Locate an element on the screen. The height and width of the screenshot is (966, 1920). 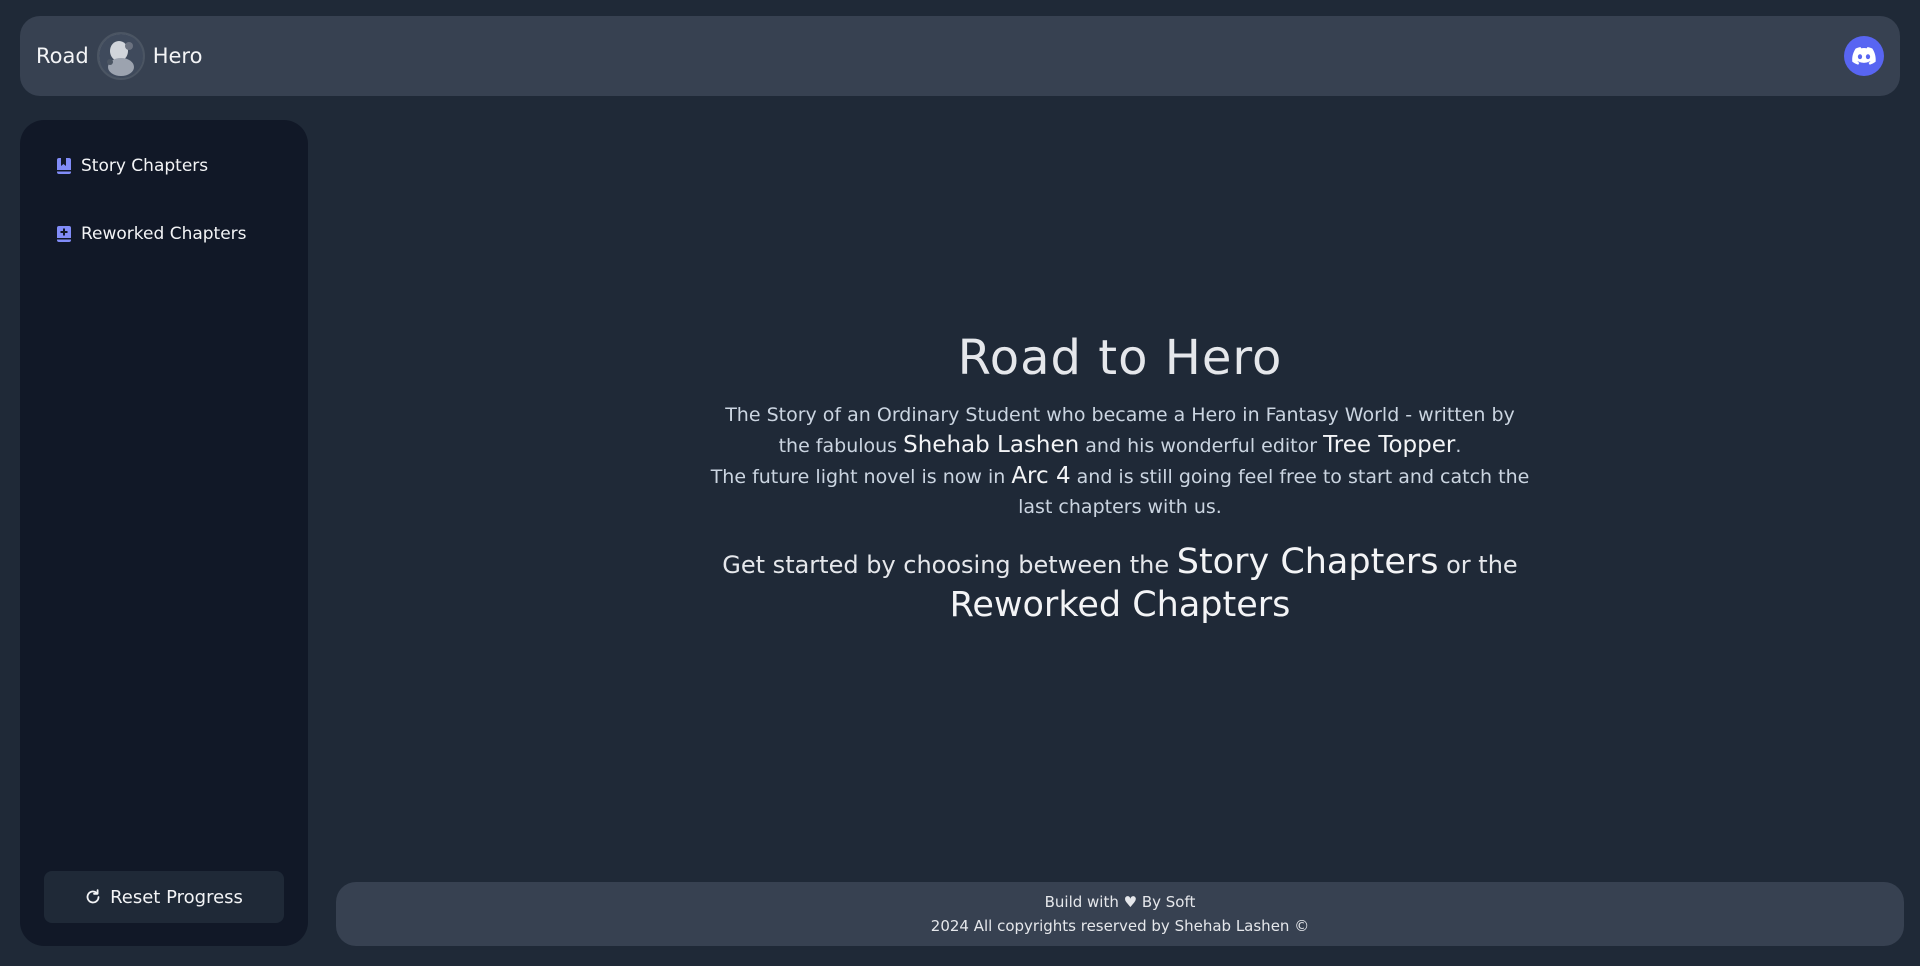
cta-text: or the is located at coordinates (1482, 565).